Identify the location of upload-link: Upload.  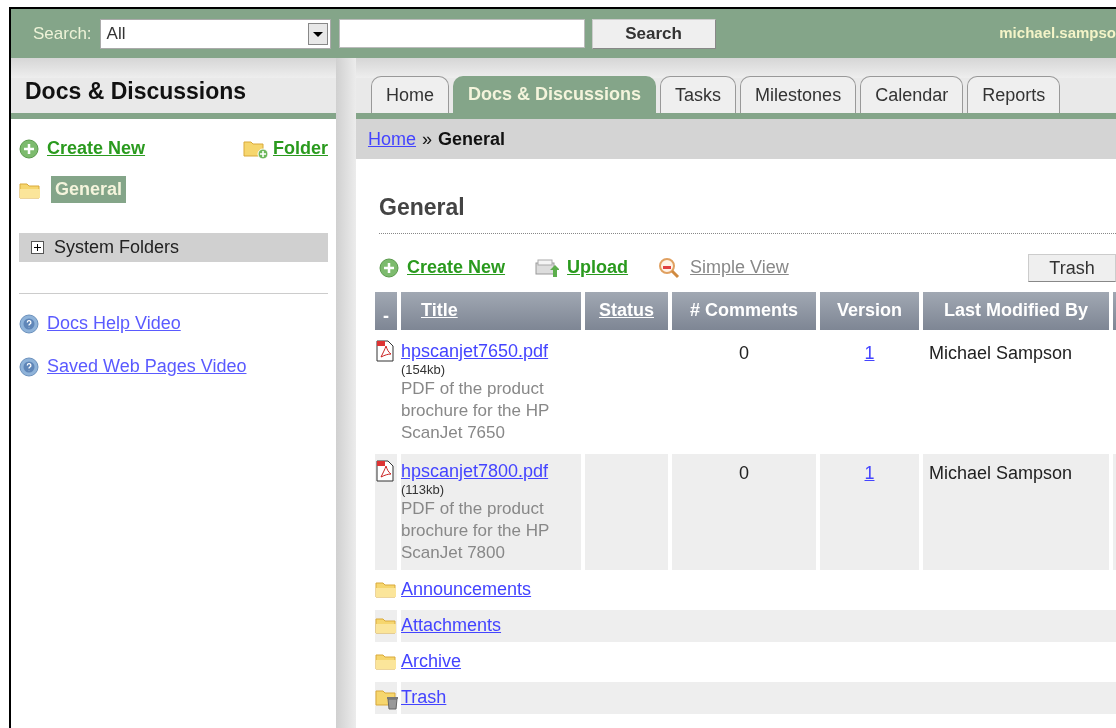
(582, 267).